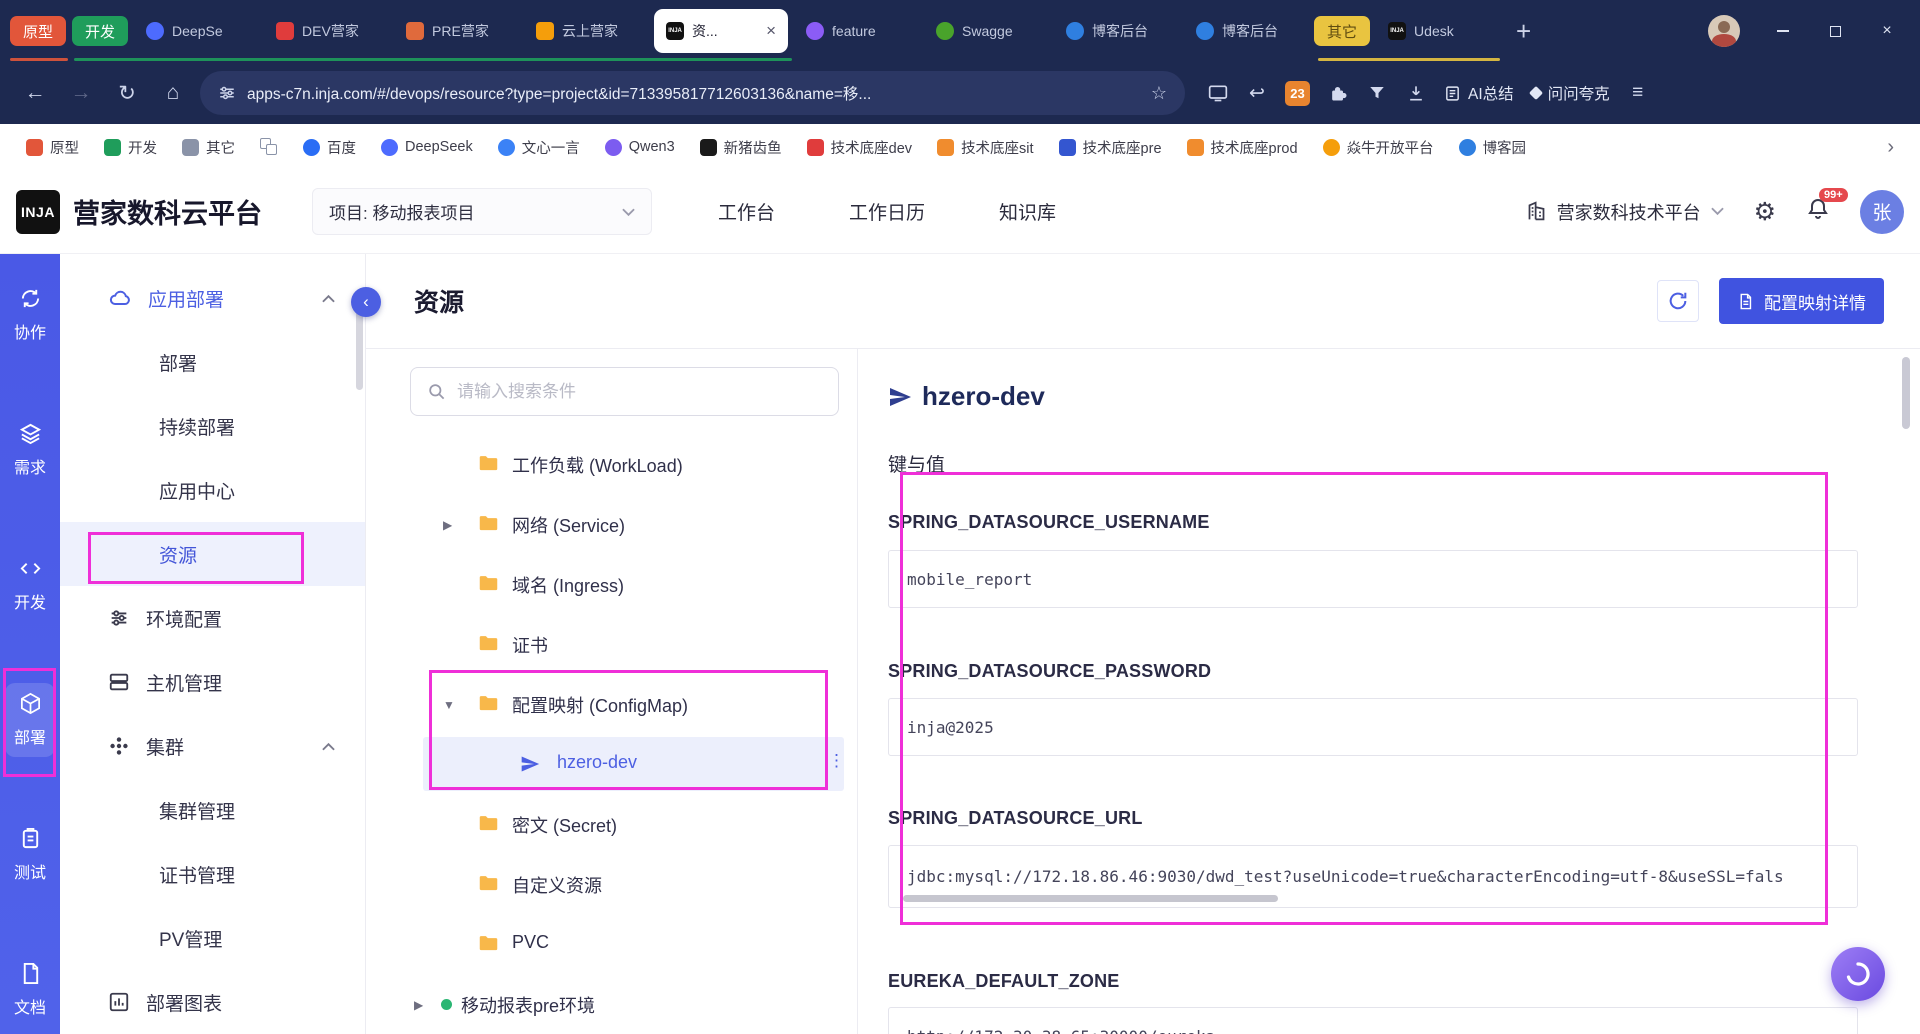 This screenshot has height=1034, width=1920. I want to click on tab-groups-button, so click(269, 147).